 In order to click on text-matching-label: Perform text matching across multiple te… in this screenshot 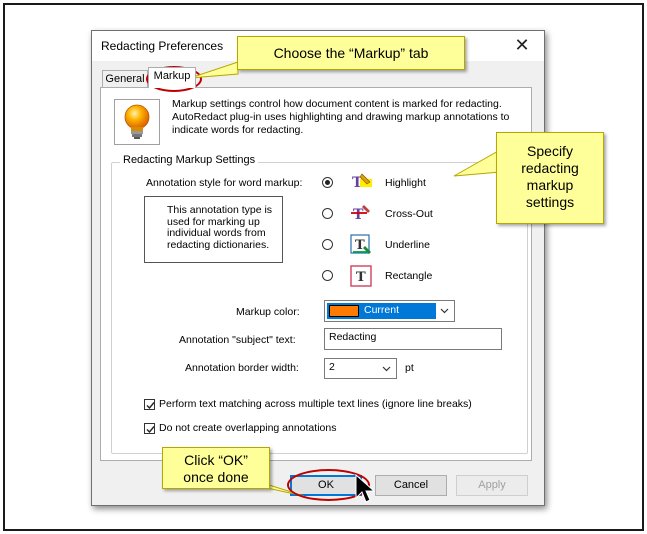, I will do `click(315, 404)`.